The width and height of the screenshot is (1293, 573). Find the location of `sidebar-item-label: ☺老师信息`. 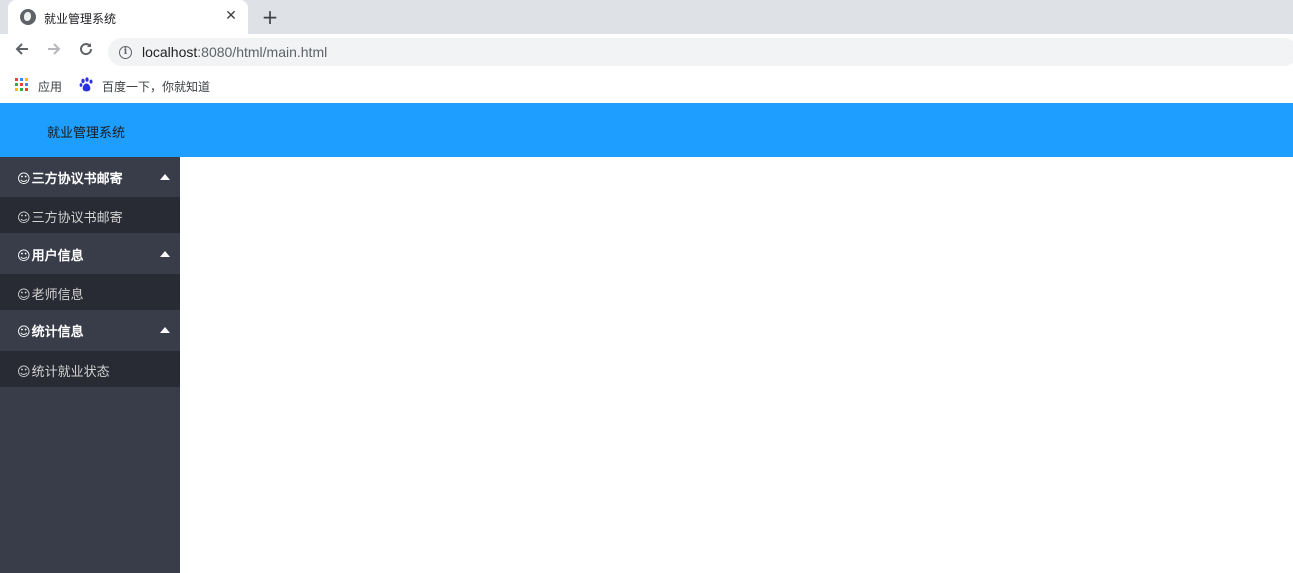

sidebar-item-label: ☺老师信息 is located at coordinates (50, 295).